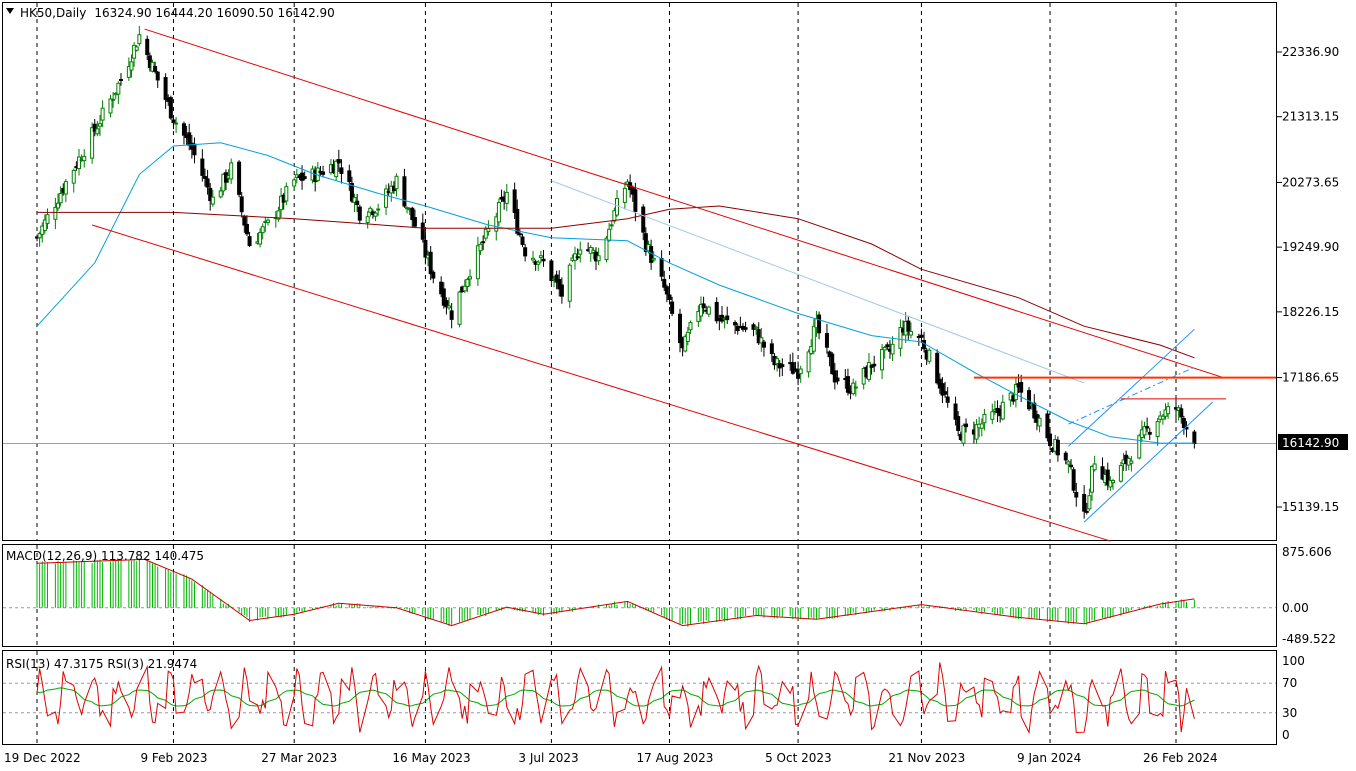 The height and width of the screenshot is (771, 1356). What do you see at coordinates (1307, 552) in the screenshot?
I see `macd-axis-tick-label: 875.606` at bounding box center [1307, 552].